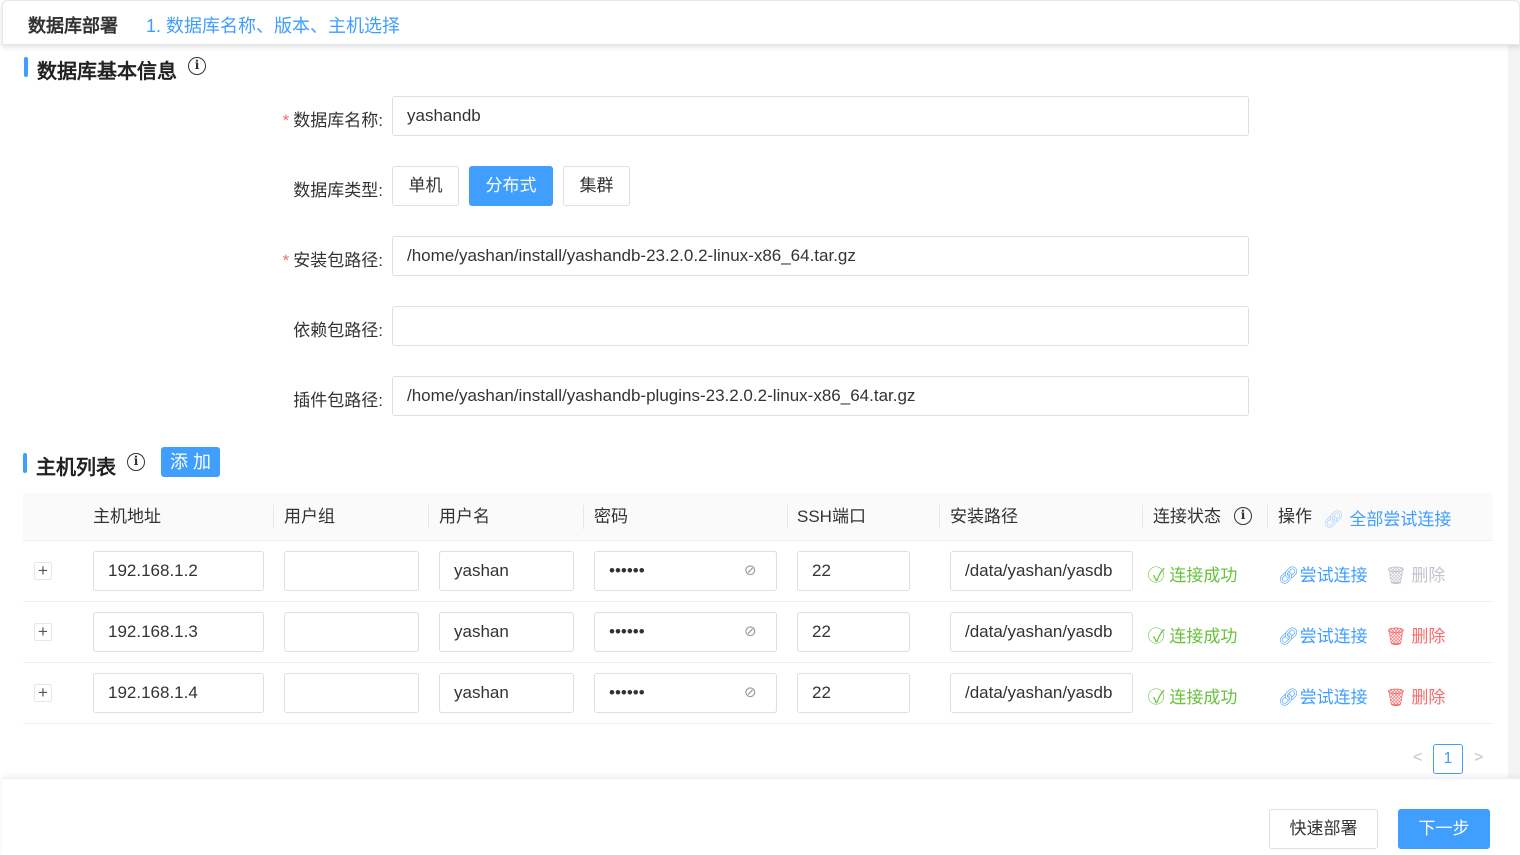  What do you see at coordinates (425, 186) in the screenshot?
I see `type-standalone-button: 单机` at bounding box center [425, 186].